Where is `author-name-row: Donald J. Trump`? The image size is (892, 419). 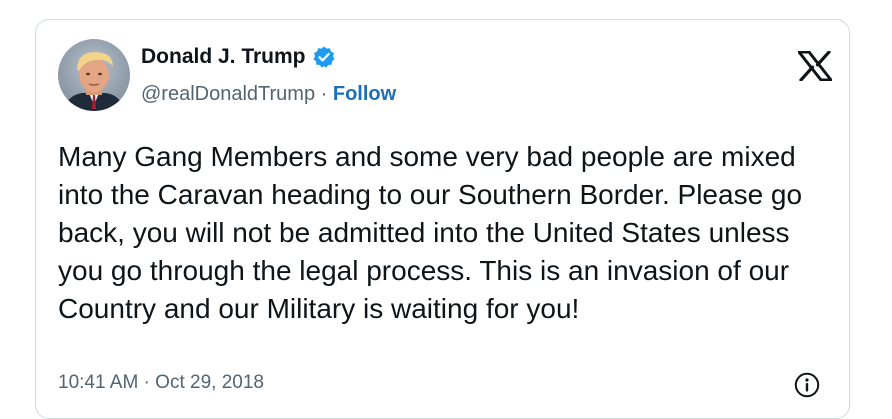 author-name-row: Donald J. Trump is located at coordinates (238, 57).